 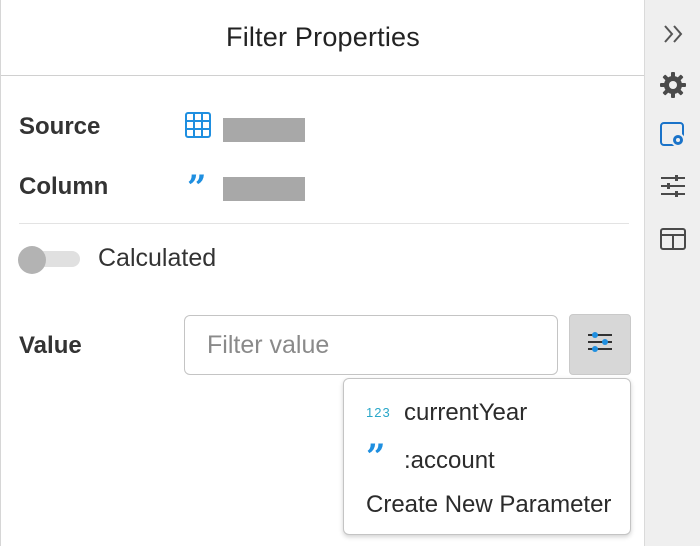 I want to click on table-grid-icon, so click(x=198, y=125).